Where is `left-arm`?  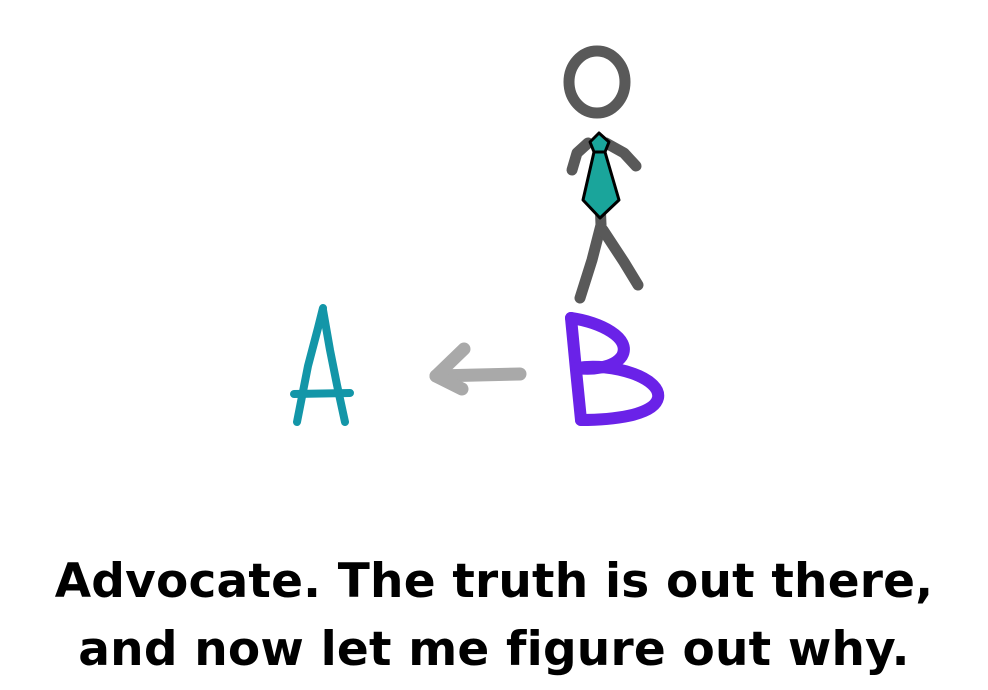 left-arm is located at coordinates (580, 156).